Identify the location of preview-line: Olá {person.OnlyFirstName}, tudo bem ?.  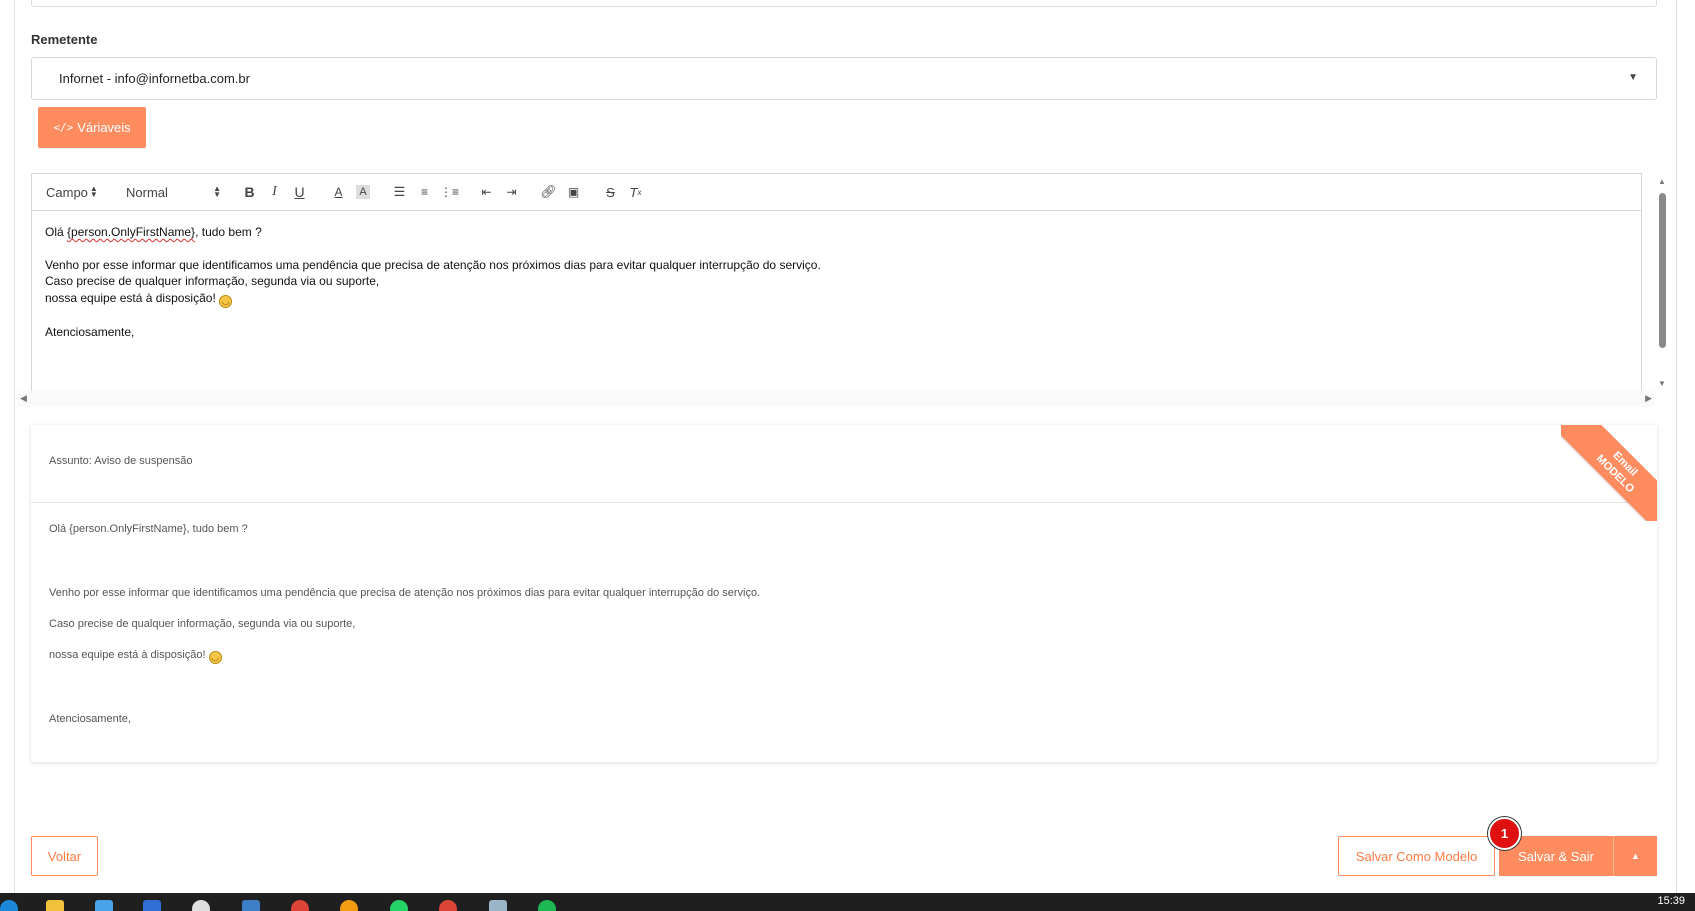
(148, 529).